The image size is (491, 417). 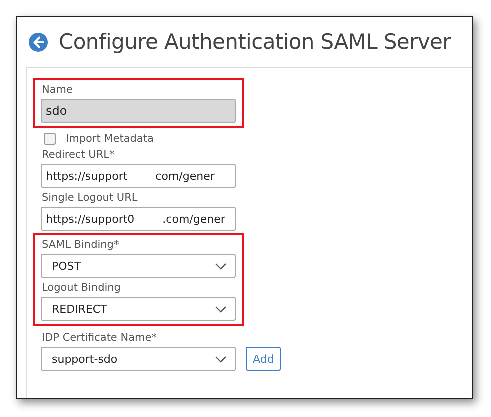 I want to click on checkbox-label: Import Metadata, so click(x=110, y=139).